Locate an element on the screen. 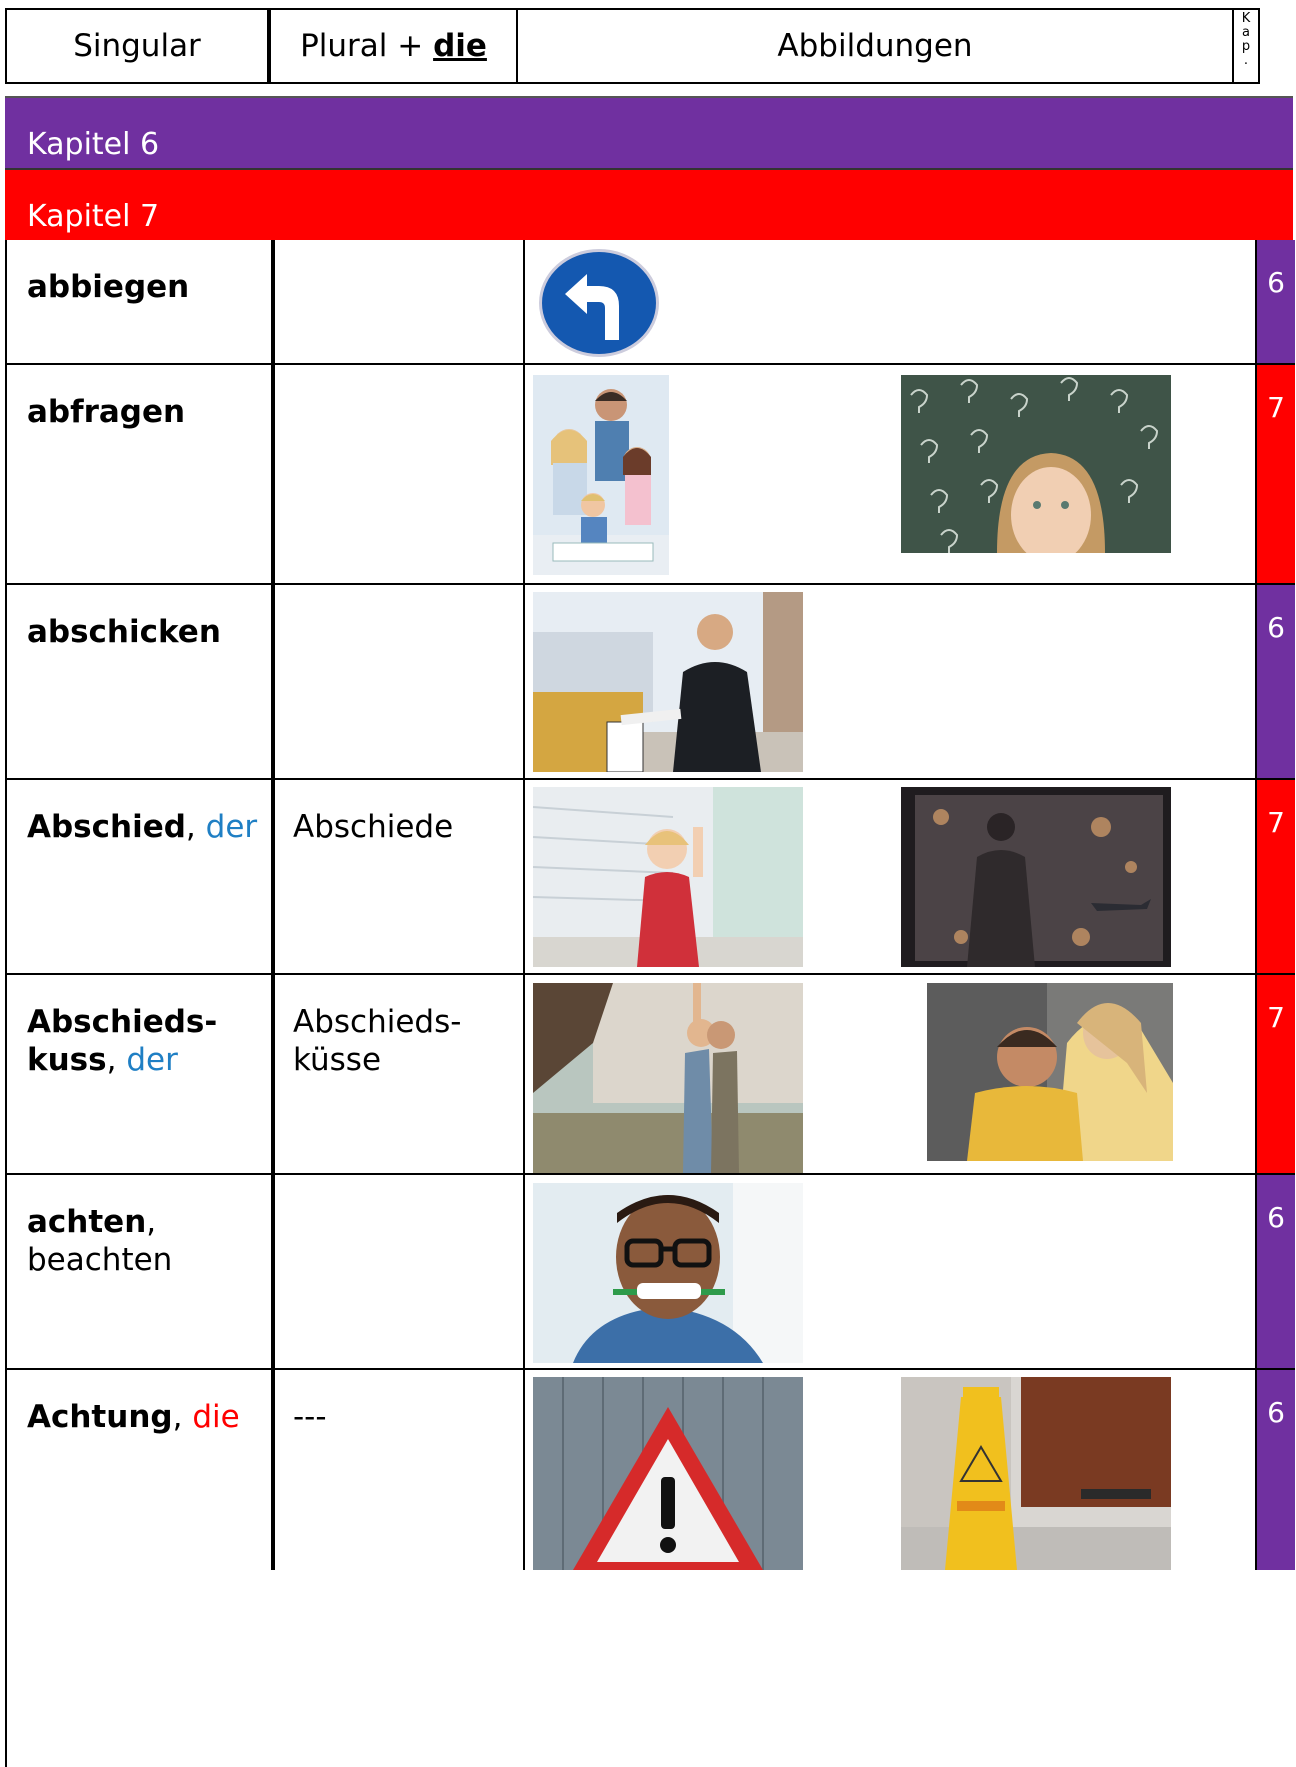 The height and width of the screenshot is (1767, 1296). singular-extra: beachten is located at coordinates (100, 1260).